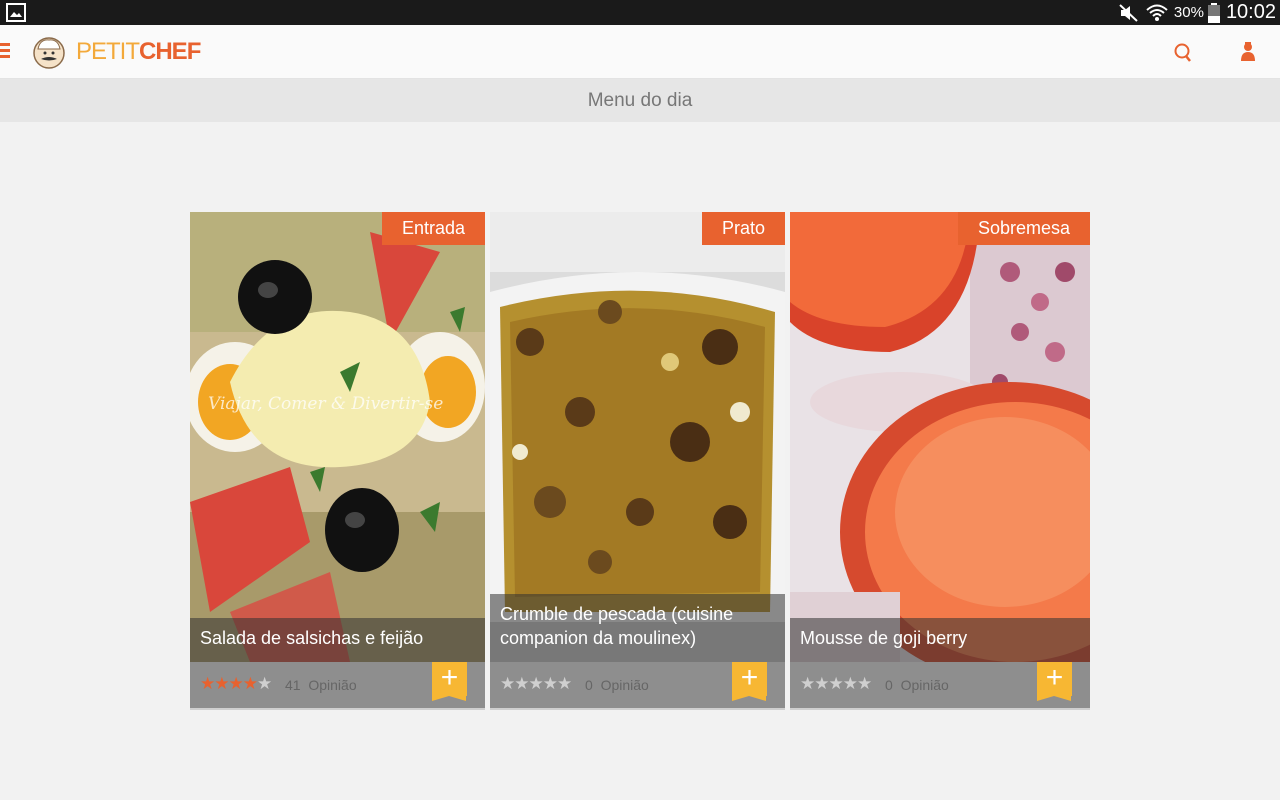 The height and width of the screenshot is (800, 1280). What do you see at coordinates (1248, 52) in the screenshot?
I see `account-icon` at bounding box center [1248, 52].